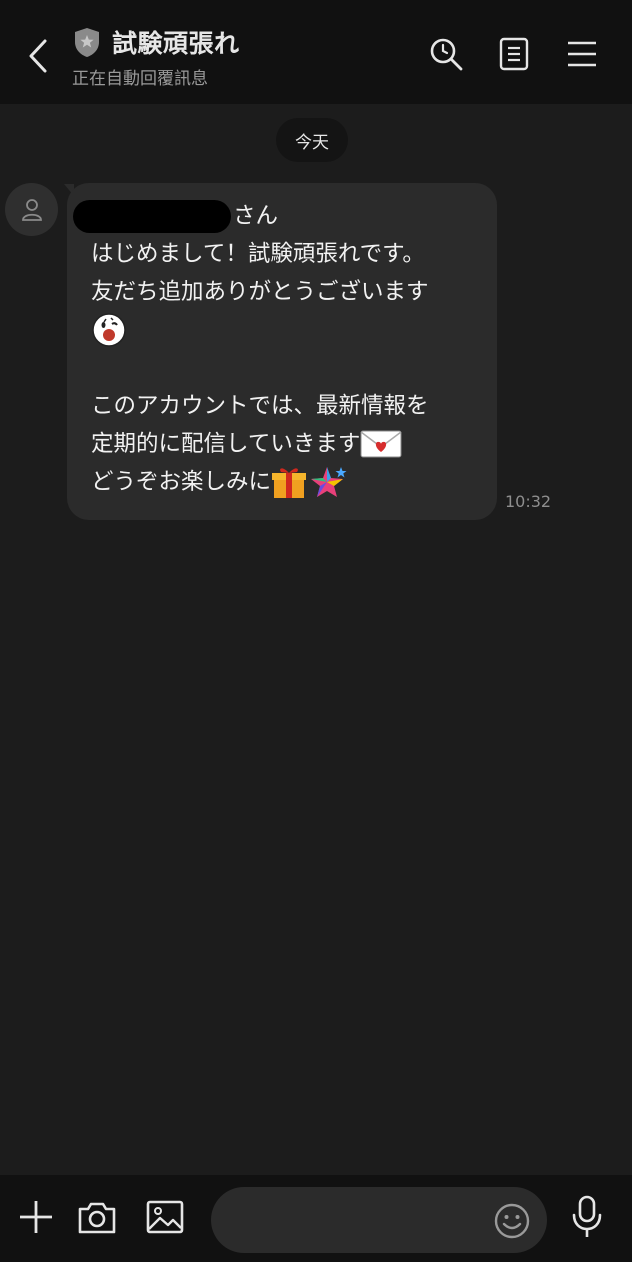  I want to click on smiley-icon, so click(512, 1221).